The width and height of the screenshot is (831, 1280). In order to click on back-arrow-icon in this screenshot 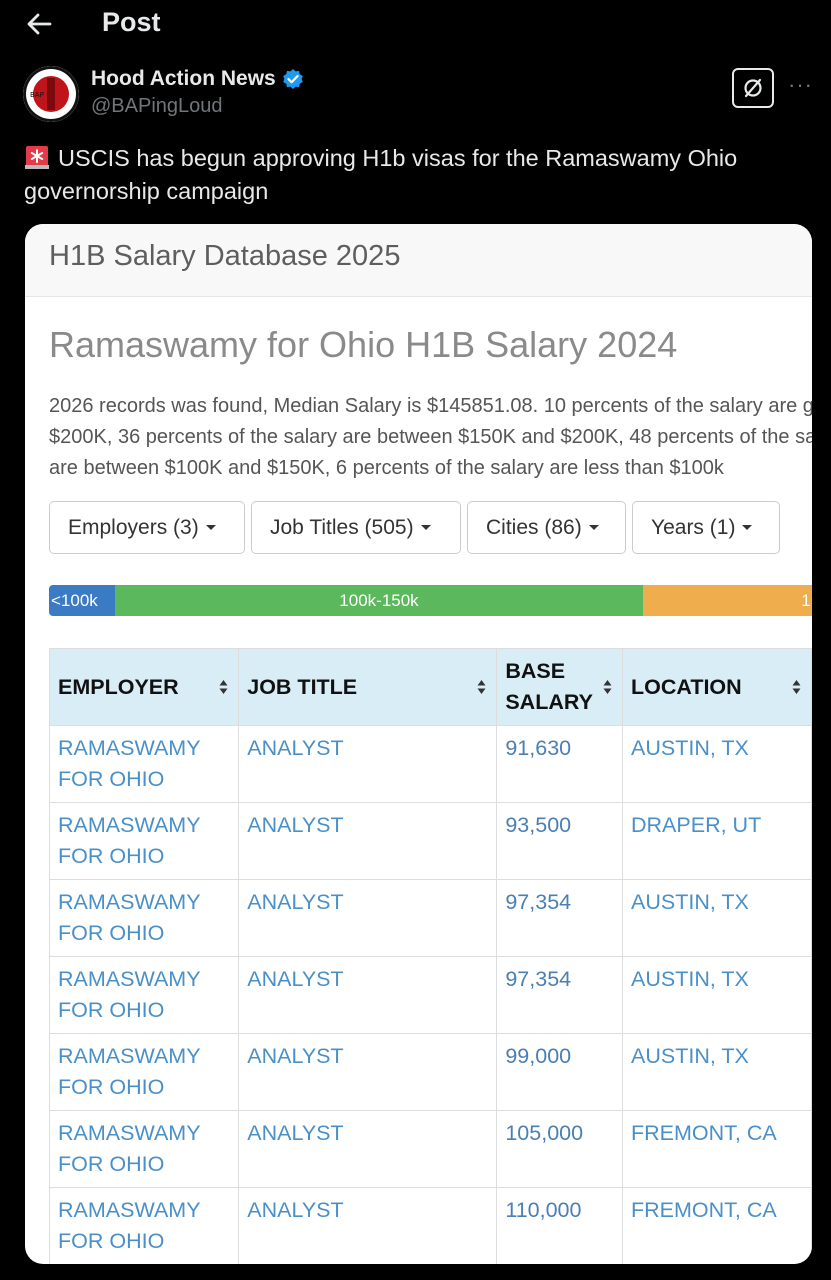, I will do `click(39, 24)`.